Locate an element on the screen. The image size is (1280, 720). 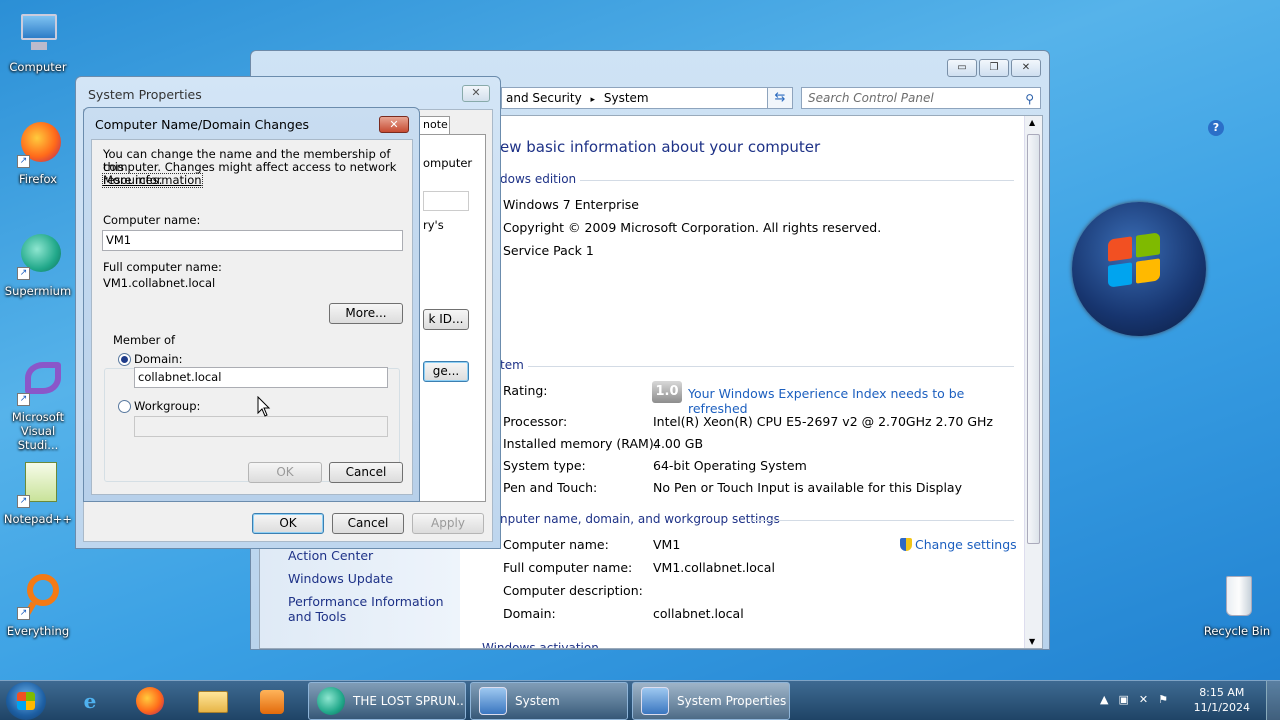
desktop-icon-everything: ↗ Everything is located at coordinates (38, 606).